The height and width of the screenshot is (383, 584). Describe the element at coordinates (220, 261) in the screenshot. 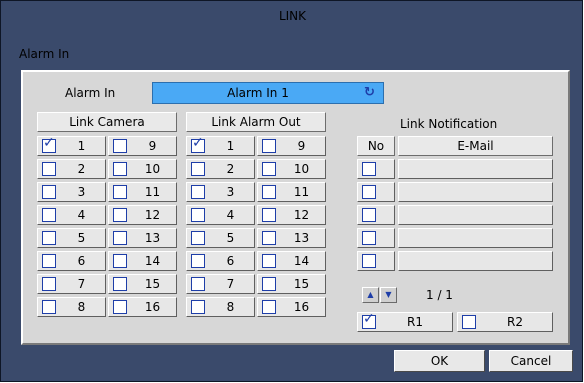

I see `alarm-out-checkbox-6: 6` at that location.